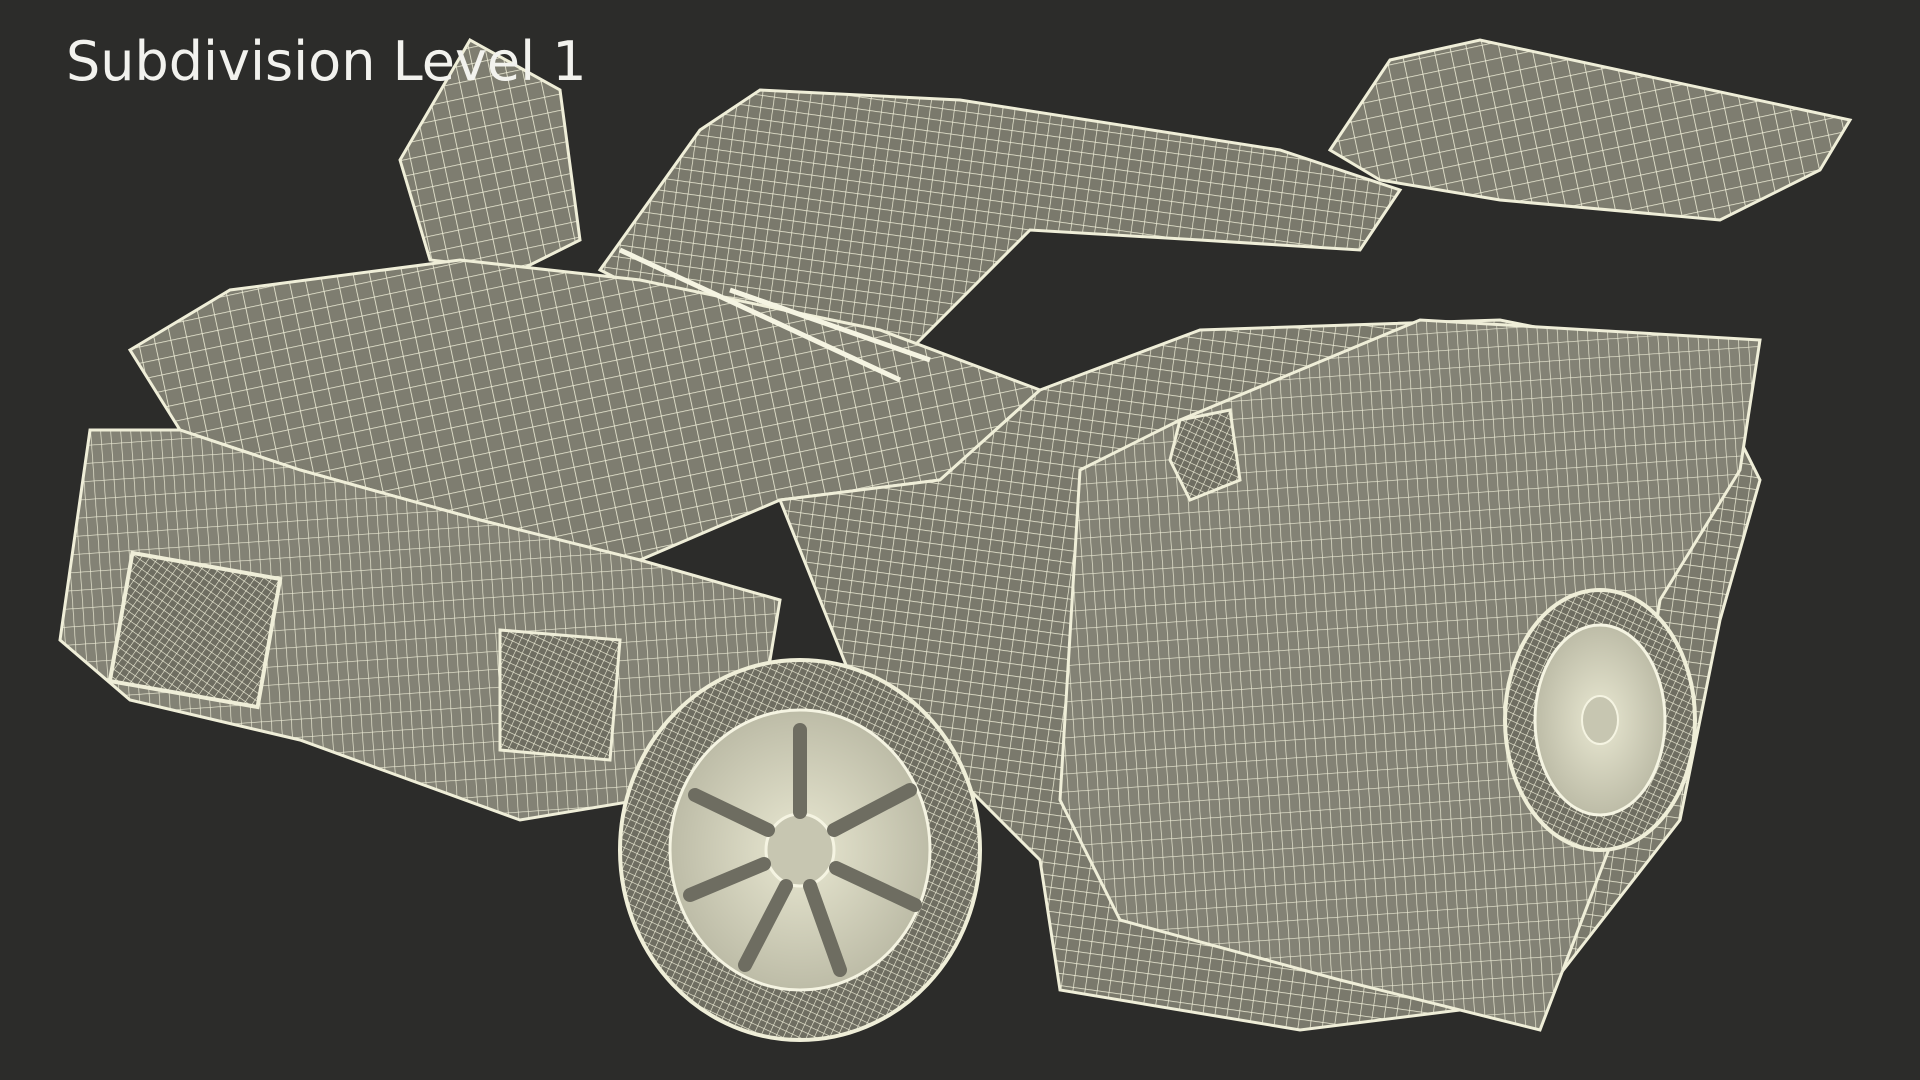 The width and height of the screenshot is (1920, 1080). What do you see at coordinates (1600, 720) in the screenshot?
I see `rear-wheel` at bounding box center [1600, 720].